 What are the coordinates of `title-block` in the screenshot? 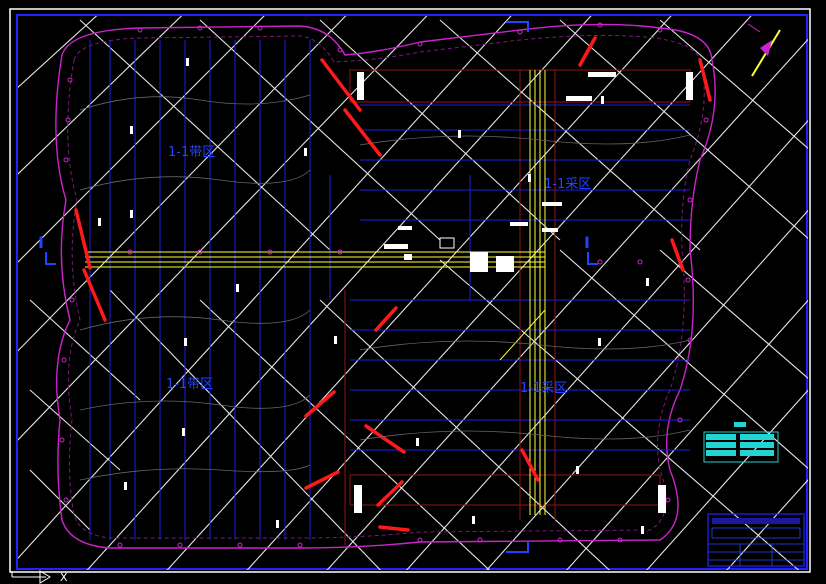 It's located at (756, 540).